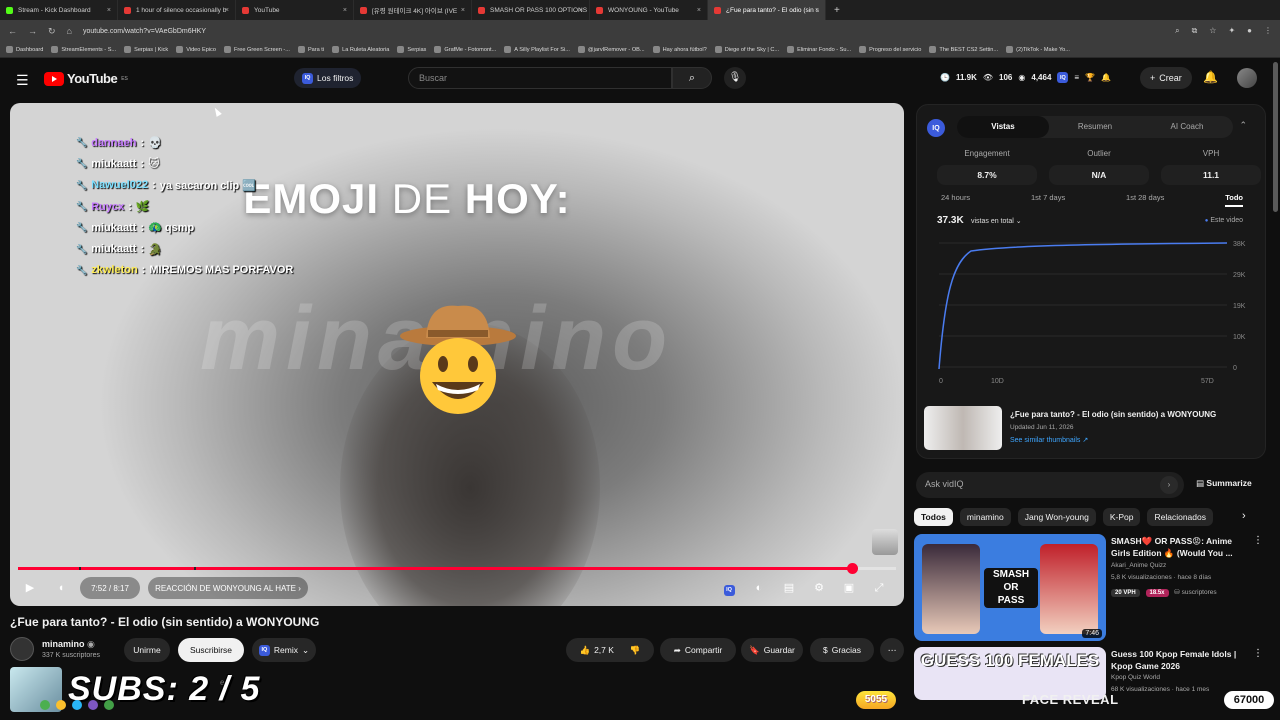 The width and height of the screenshot is (1280, 720). Describe the element at coordinates (12, 31) in the screenshot. I see `back-icon: ←` at that location.